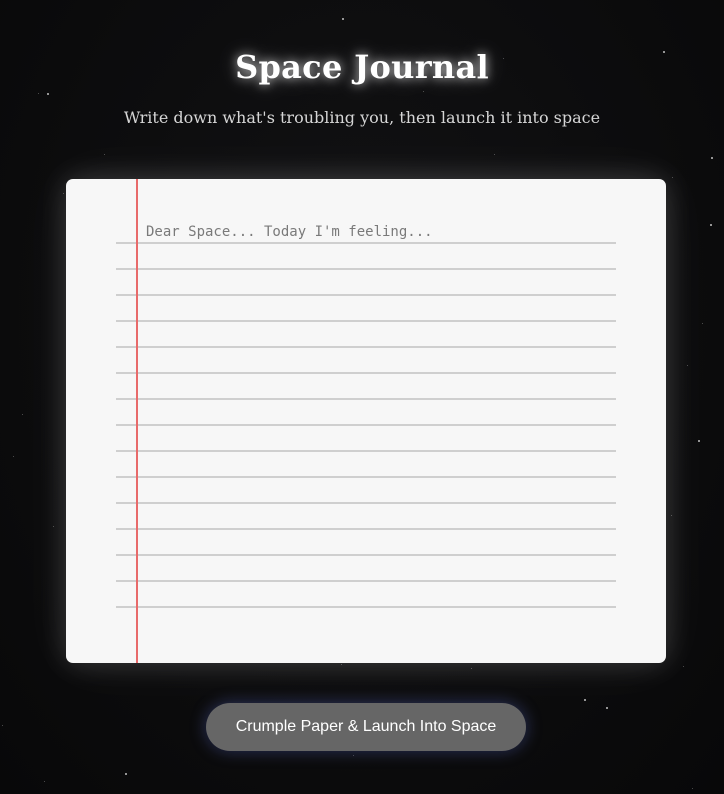 Image resolution: width=724 pixels, height=794 pixels. Describe the element at coordinates (366, 727) in the screenshot. I see `launch-into-space-button: Crumple Paper & Launch Into Space` at that location.